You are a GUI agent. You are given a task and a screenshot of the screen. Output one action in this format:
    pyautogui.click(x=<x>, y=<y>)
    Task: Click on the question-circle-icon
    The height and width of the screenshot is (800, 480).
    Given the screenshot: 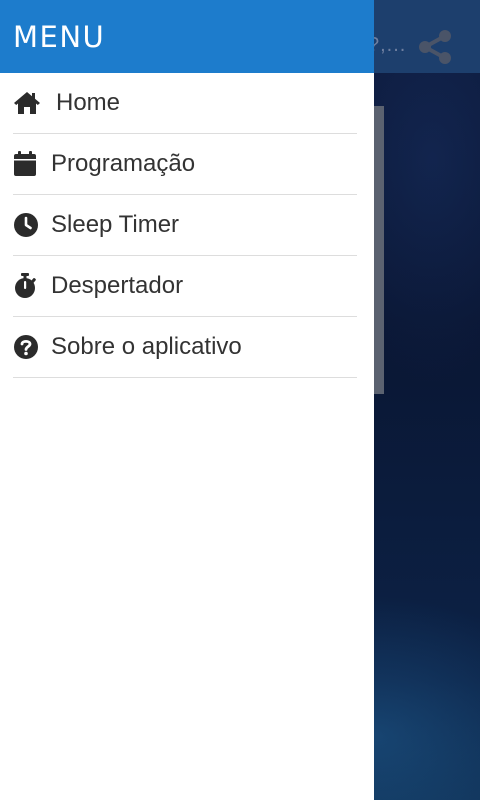 What is the action you would take?
    pyautogui.click(x=27, y=347)
    